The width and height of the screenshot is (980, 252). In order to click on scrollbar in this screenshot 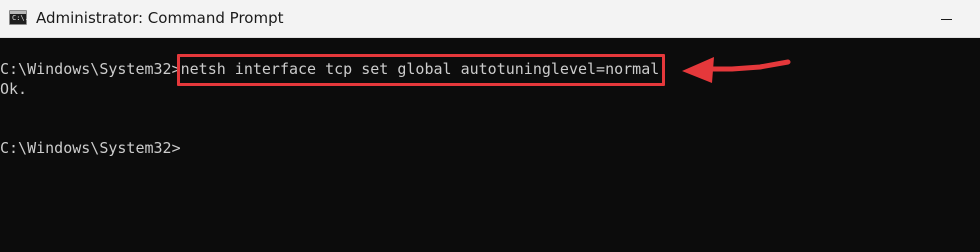, I will do `click(977, 145)`.